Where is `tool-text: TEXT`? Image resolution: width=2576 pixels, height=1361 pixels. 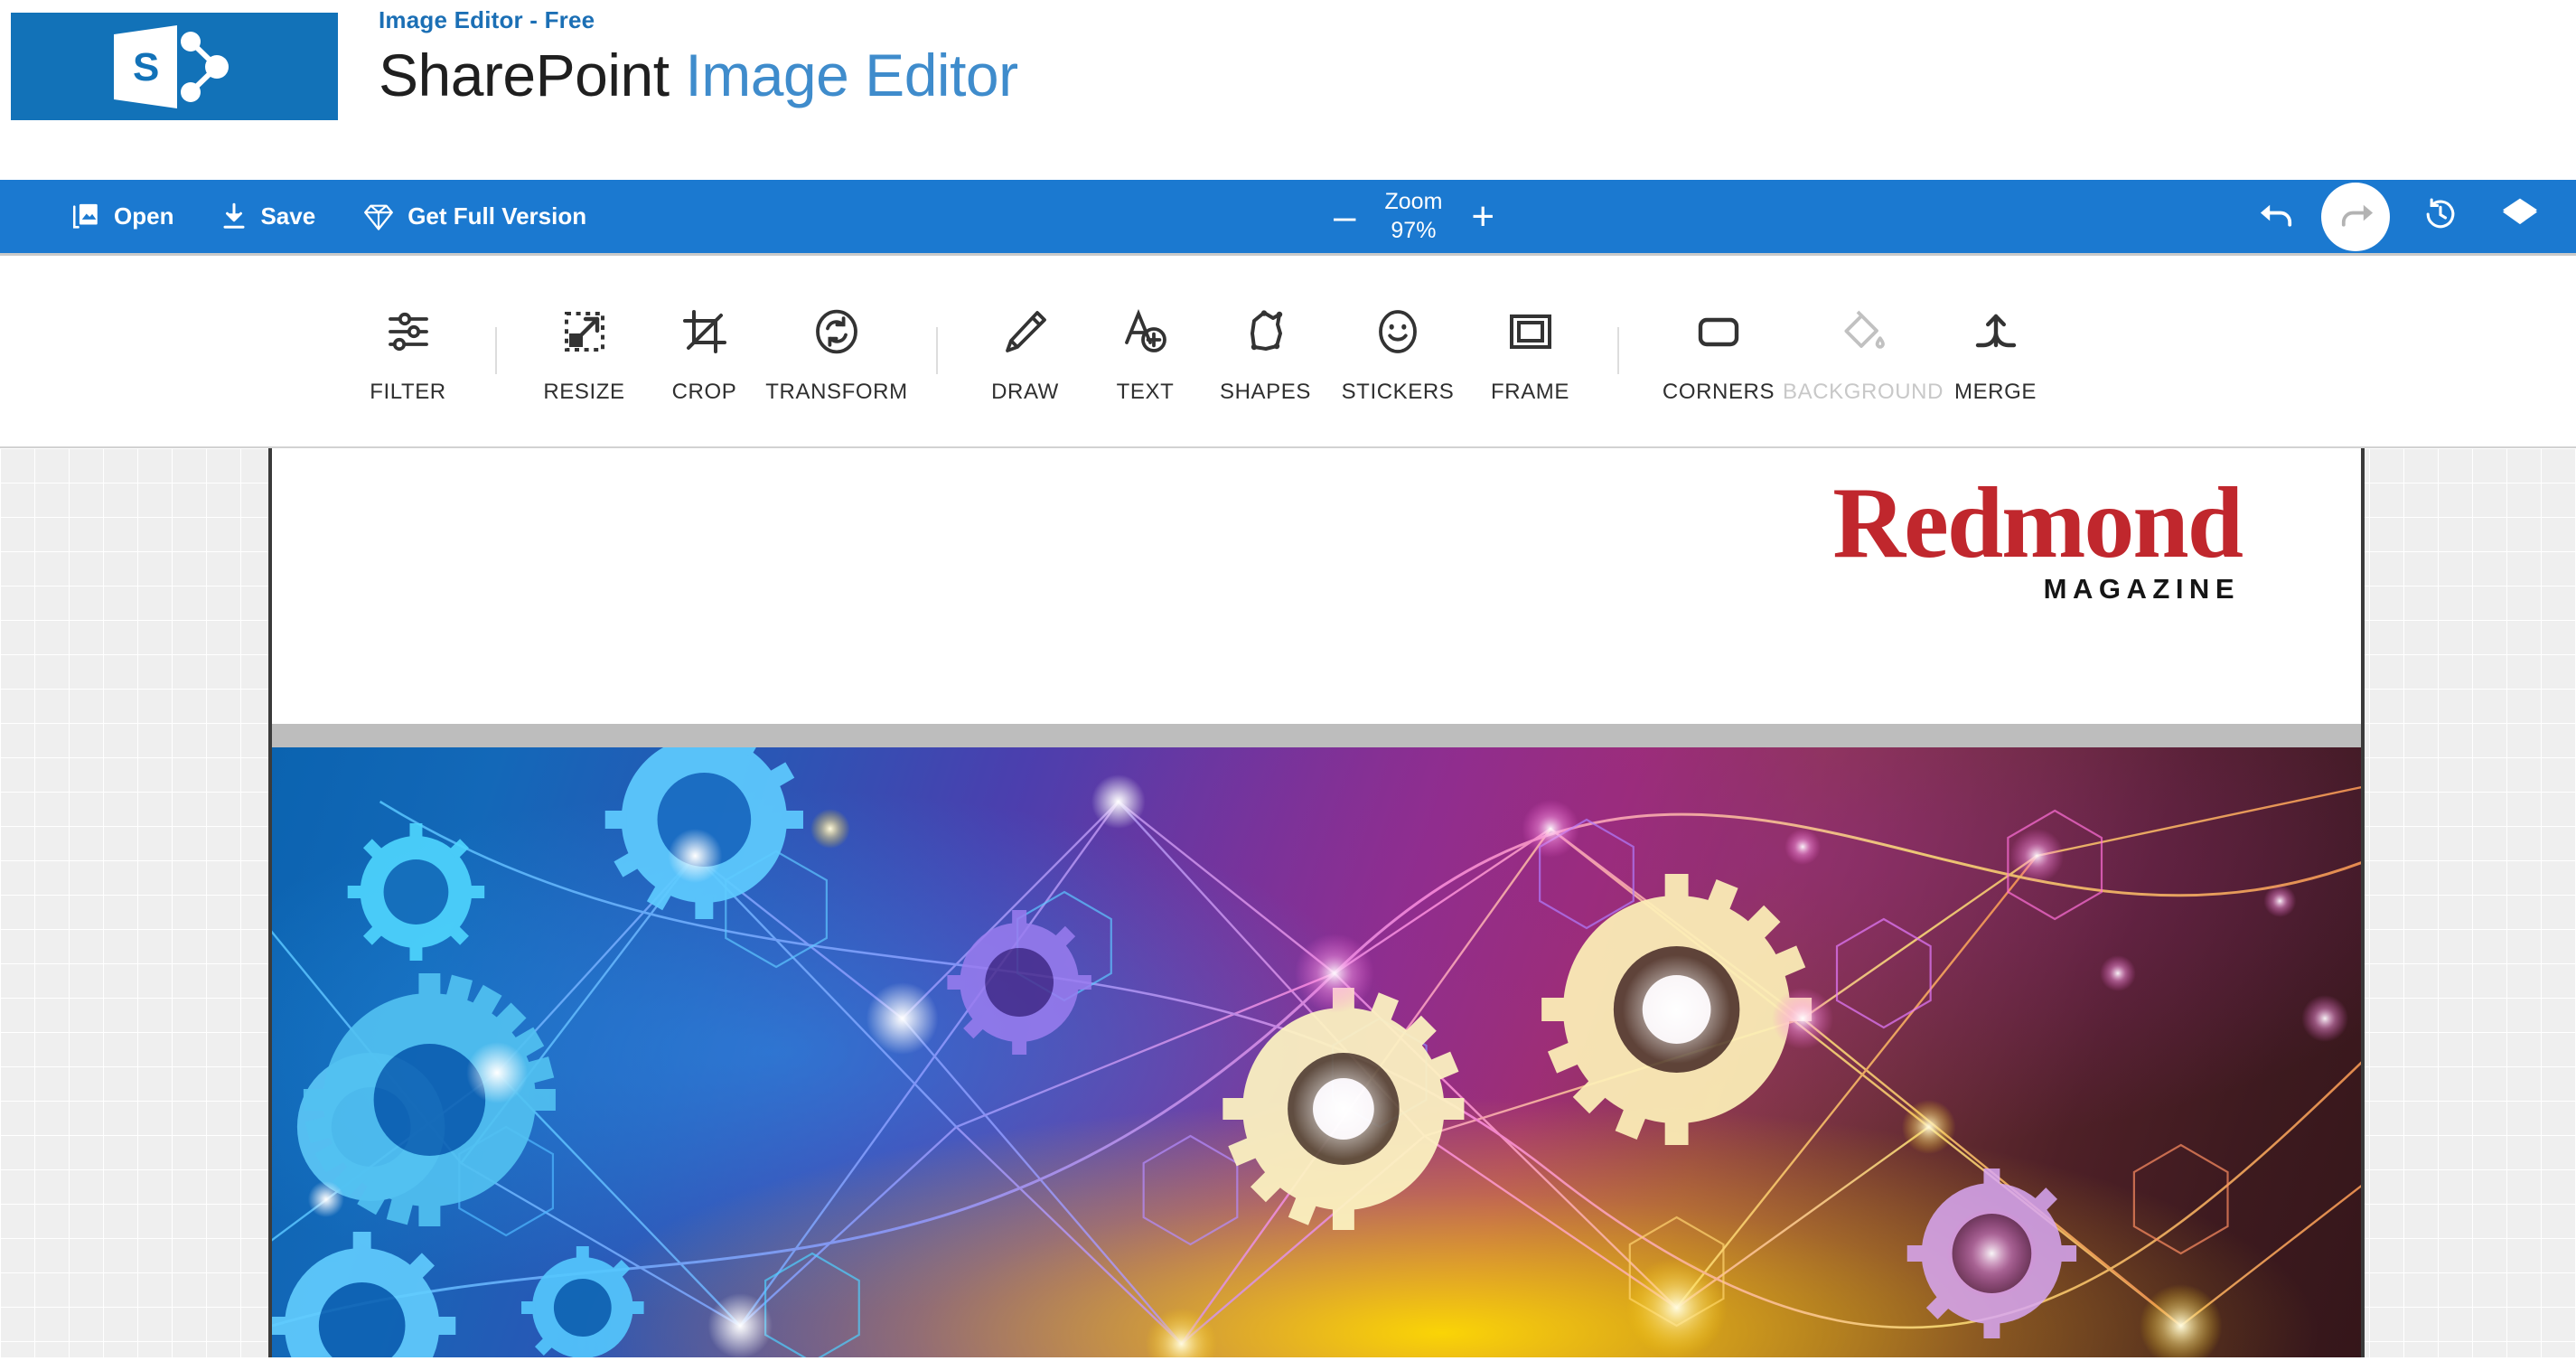 tool-text: TEXT is located at coordinates (1145, 351).